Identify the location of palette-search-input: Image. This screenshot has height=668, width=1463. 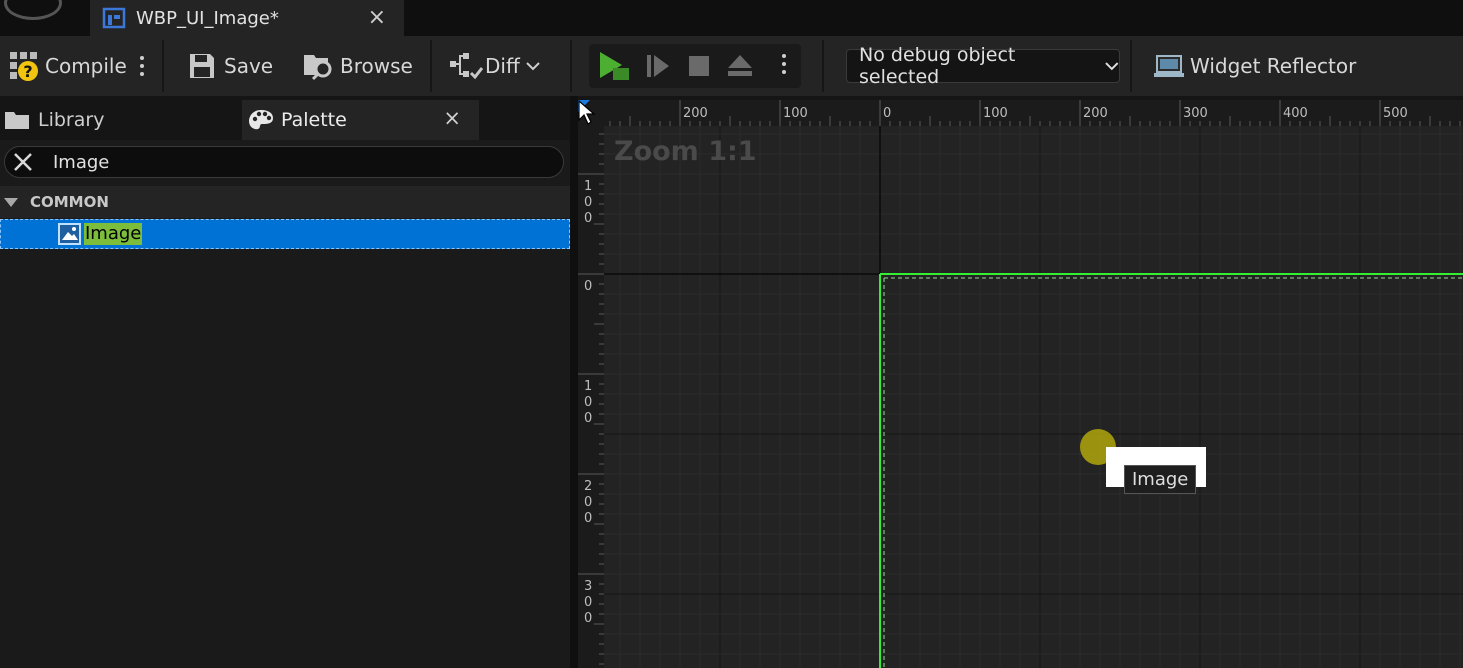
(284, 162).